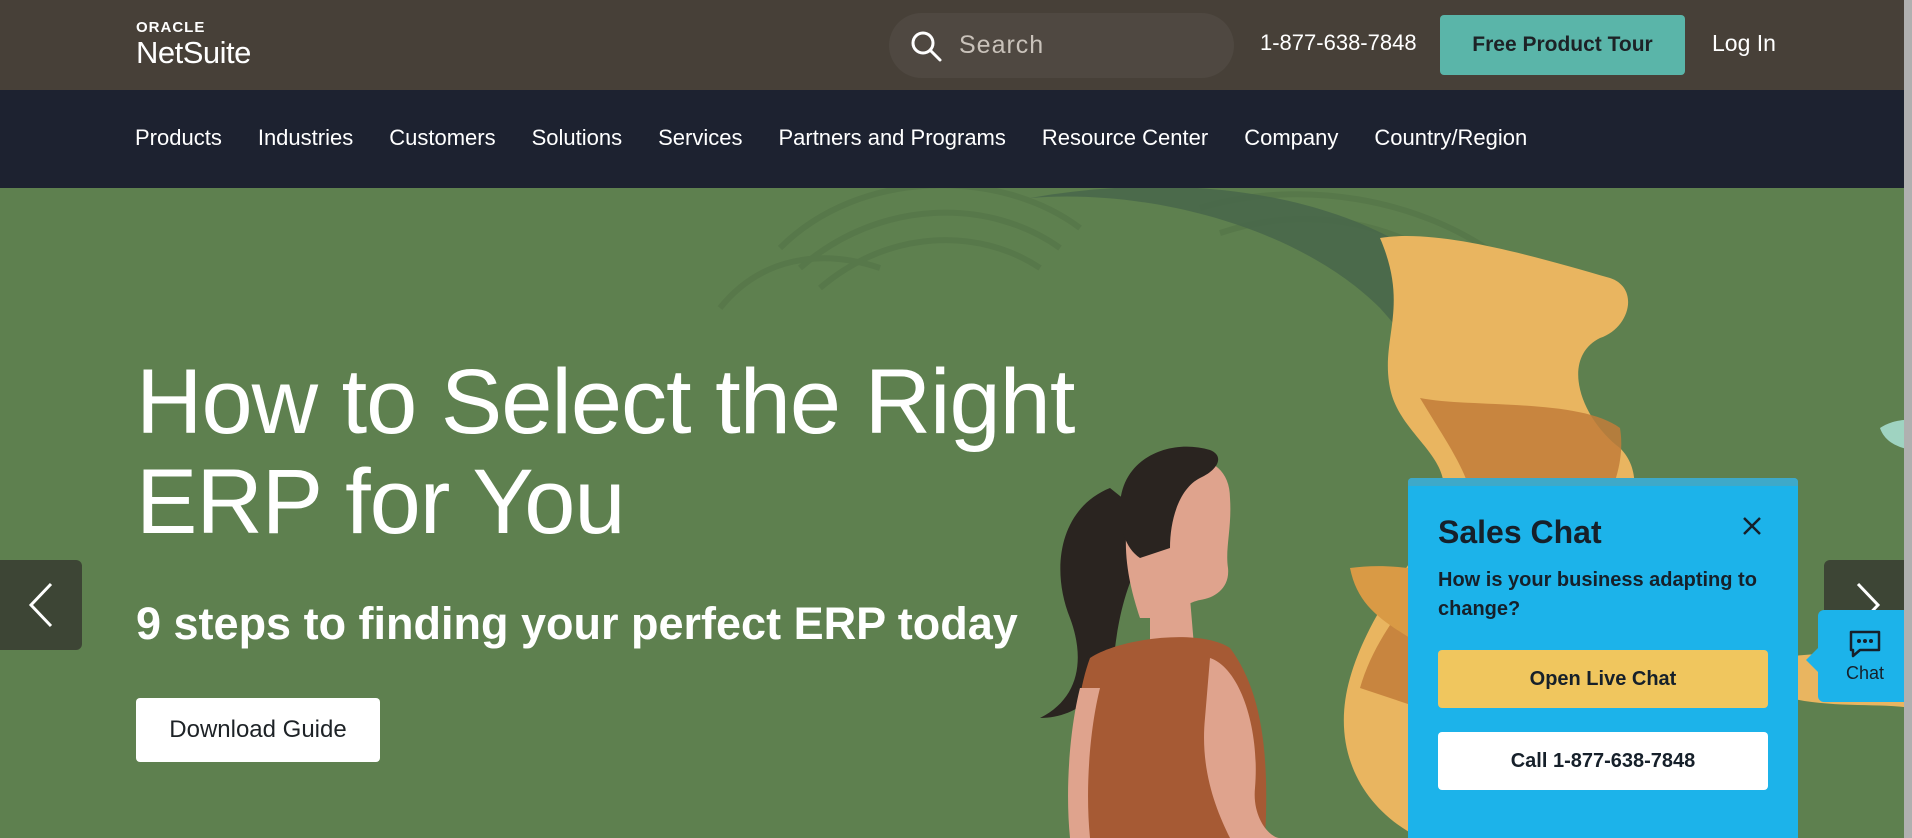 The width and height of the screenshot is (1912, 838). What do you see at coordinates (605, 402) in the screenshot?
I see `hero-headline-line1: How to Select the Right` at bounding box center [605, 402].